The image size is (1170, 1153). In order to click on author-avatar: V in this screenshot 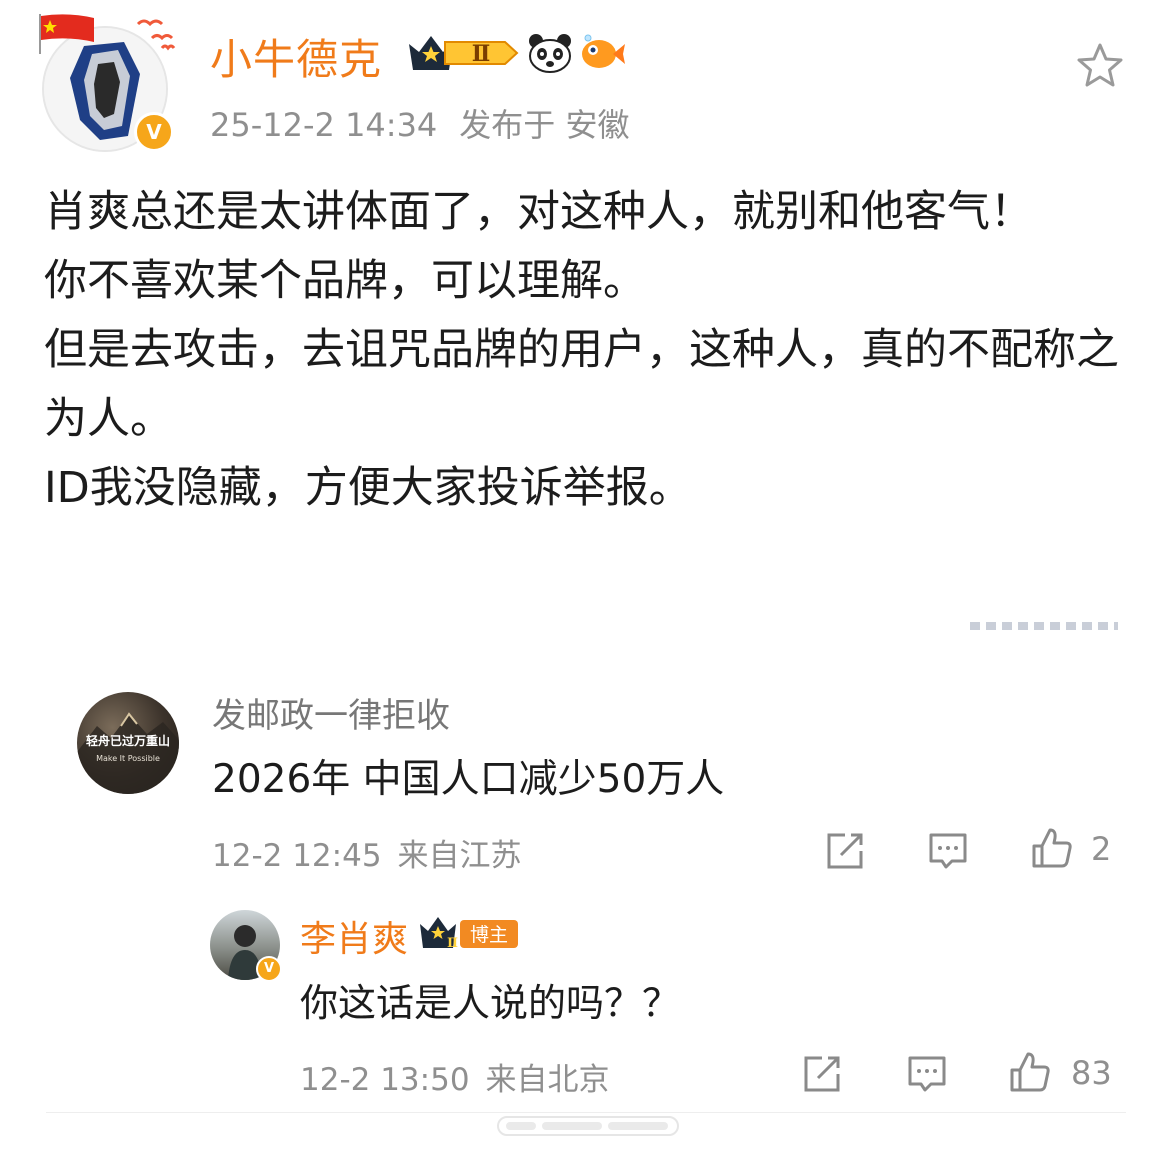, I will do `click(106, 82)`.